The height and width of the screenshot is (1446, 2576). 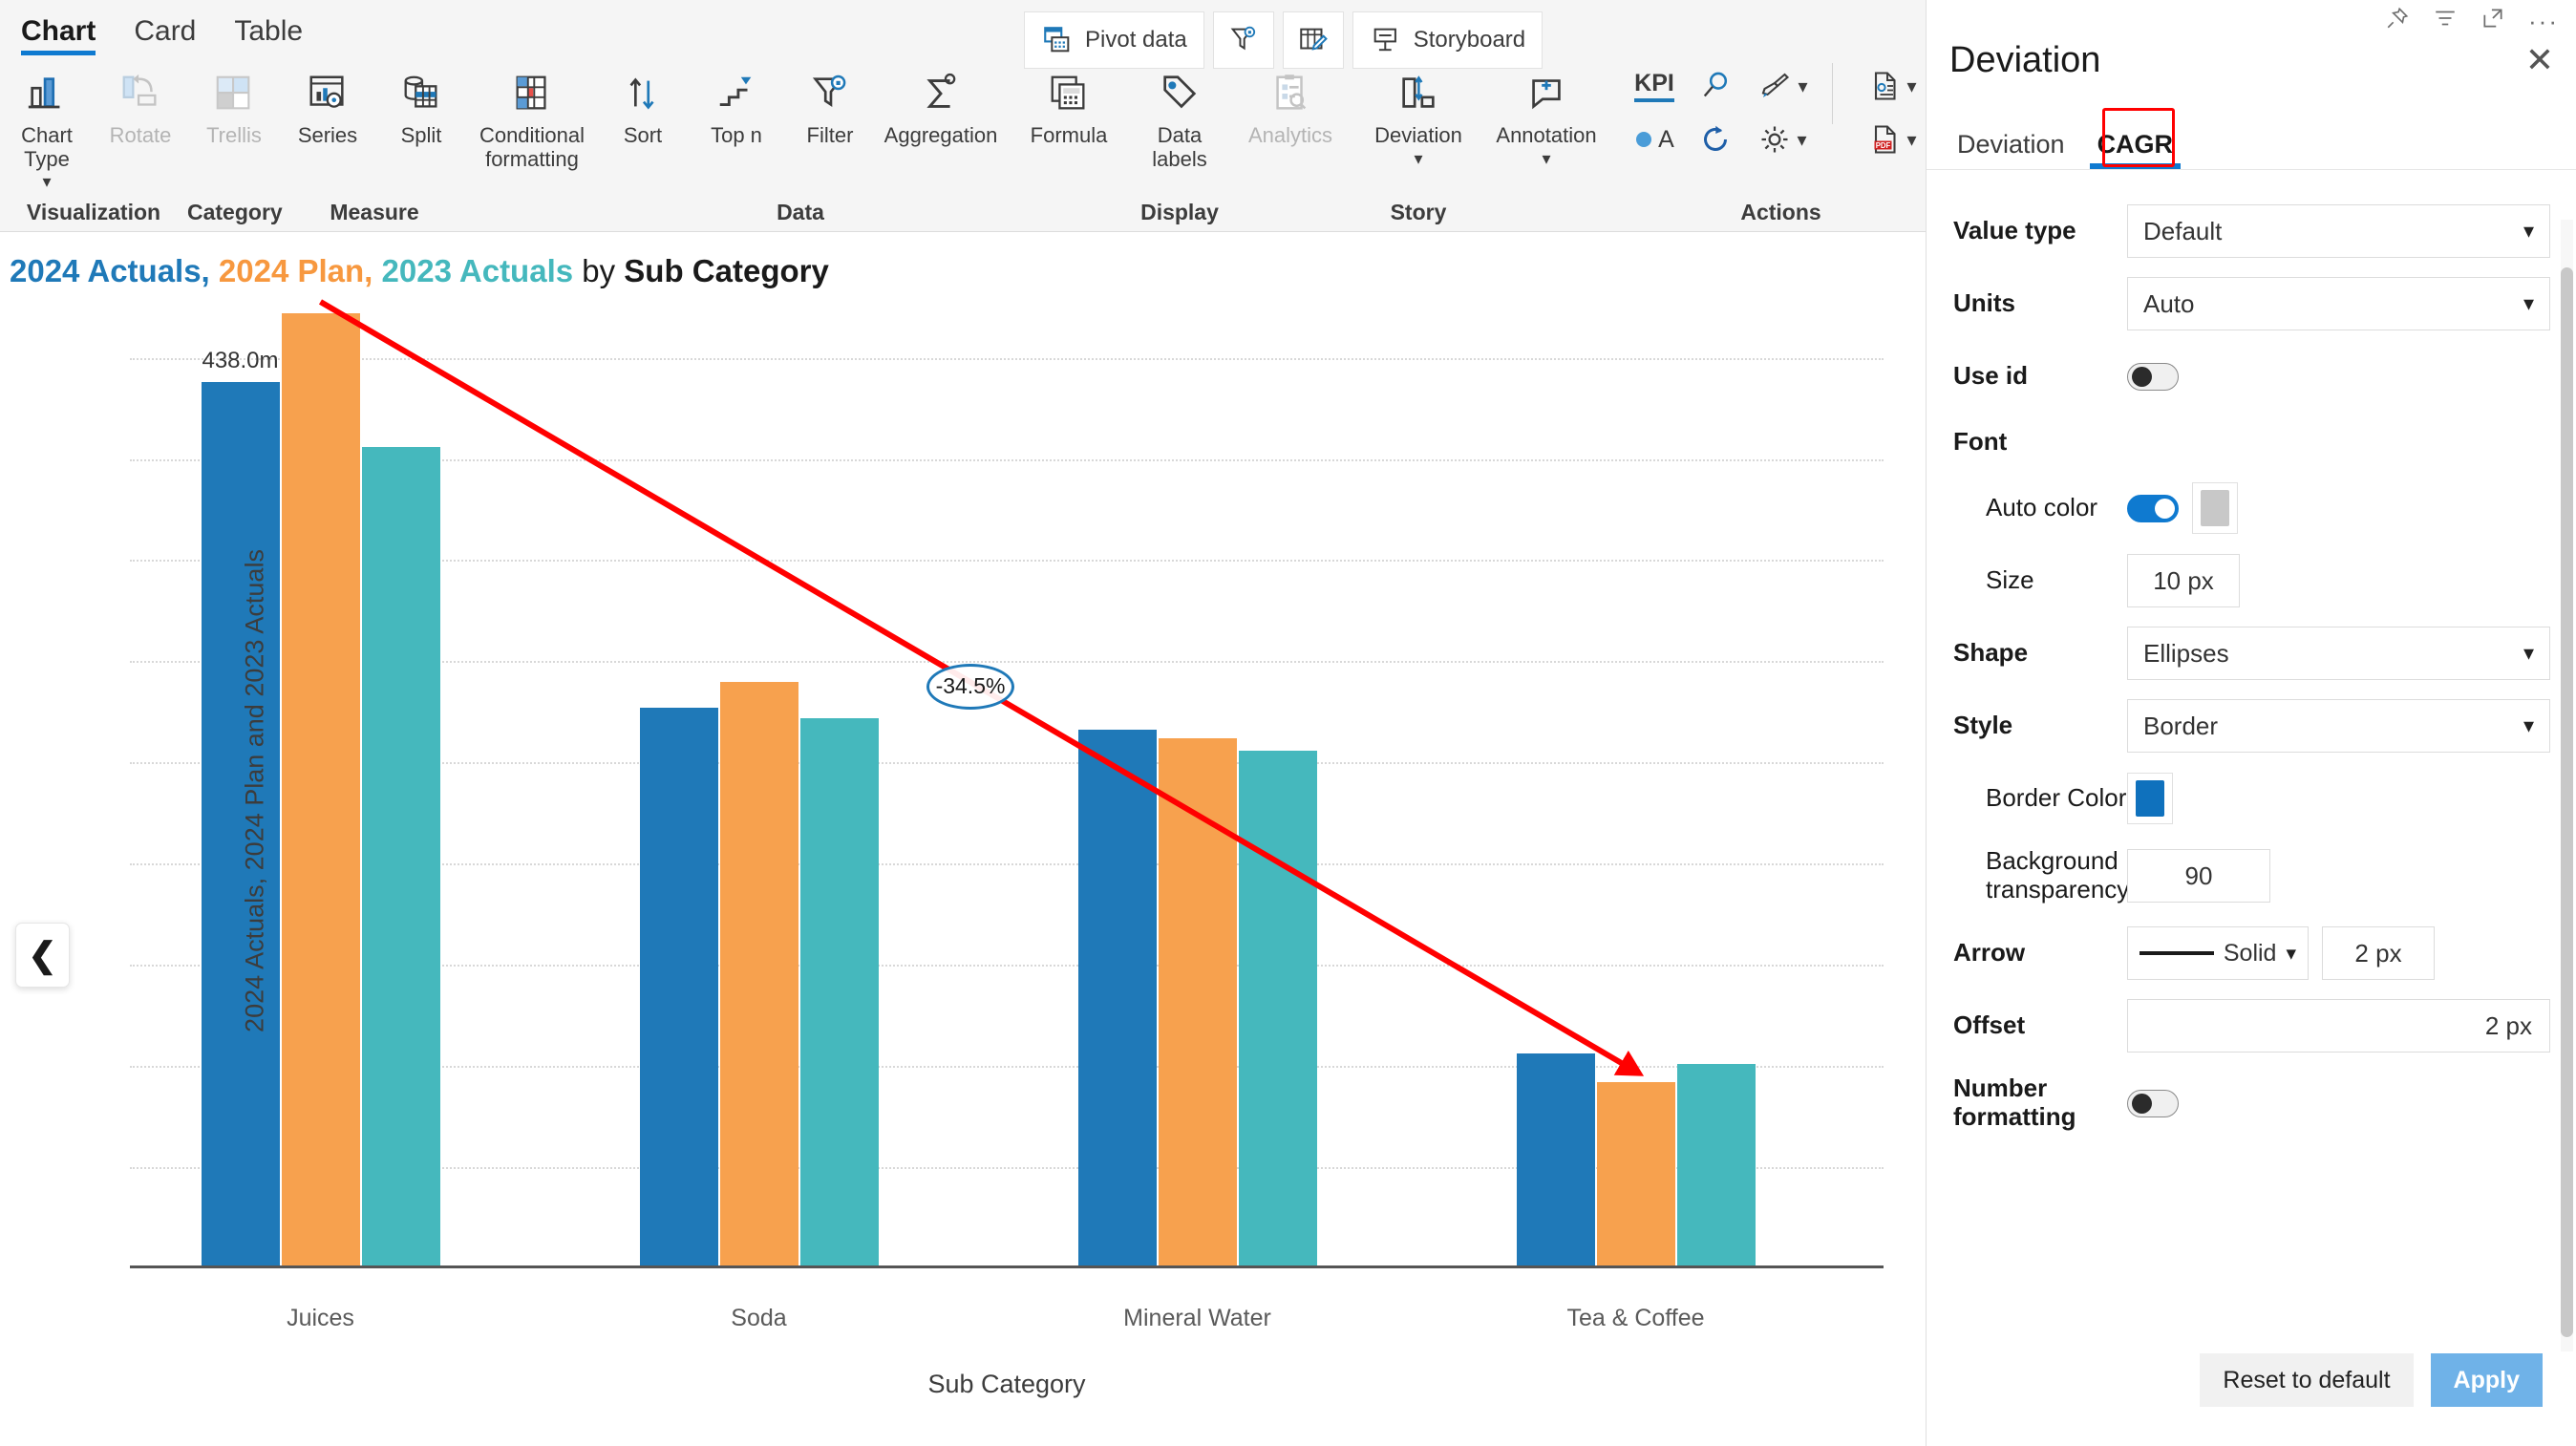 What do you see at coordinates (1782, 139) in the screenshot?
I see `settings-button: ▾` at bounding box center [1782, 139].